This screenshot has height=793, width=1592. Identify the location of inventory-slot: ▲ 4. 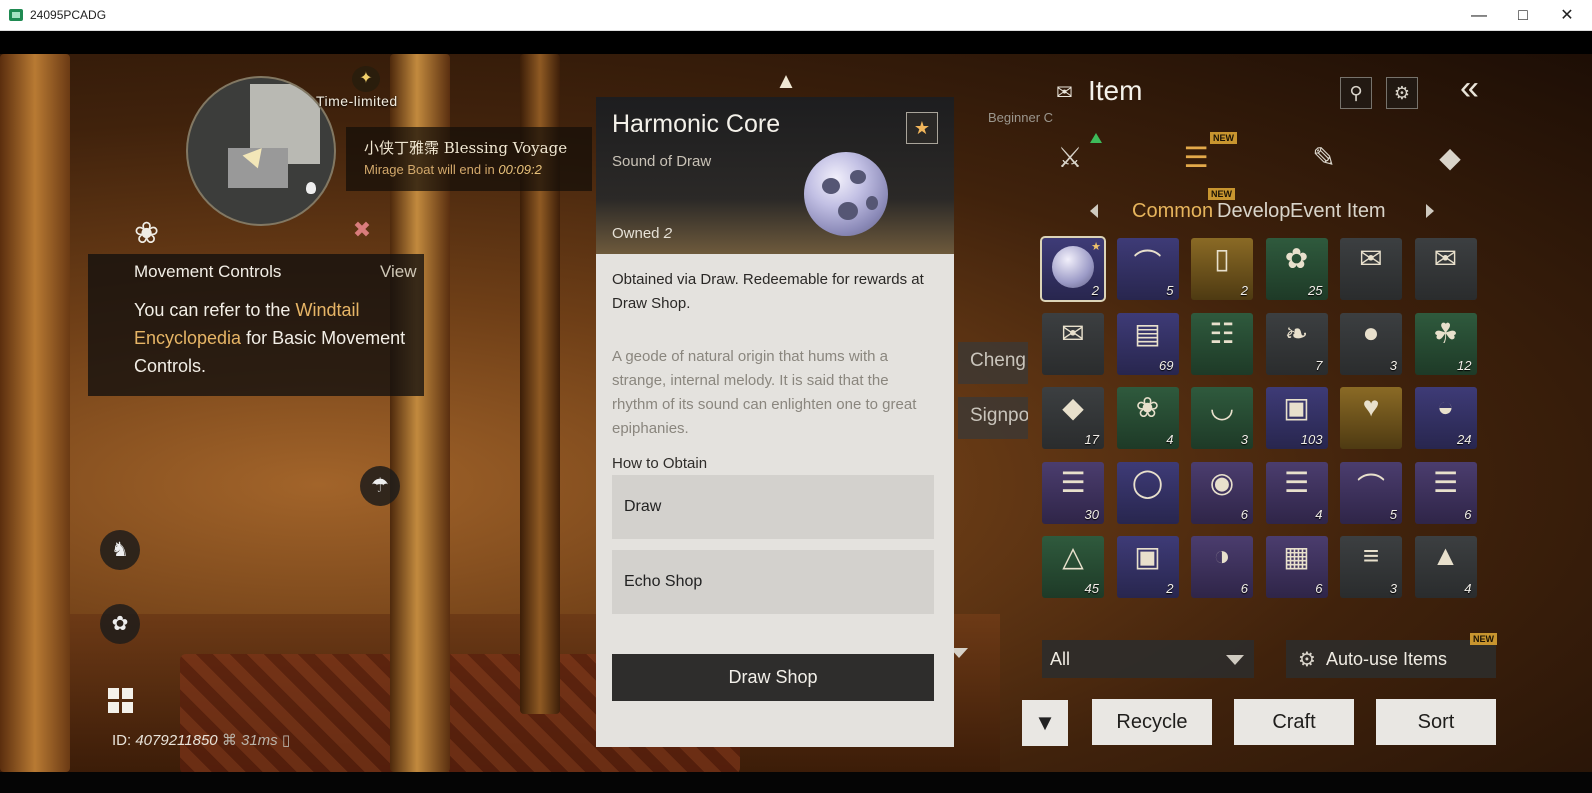
(1445, 567).